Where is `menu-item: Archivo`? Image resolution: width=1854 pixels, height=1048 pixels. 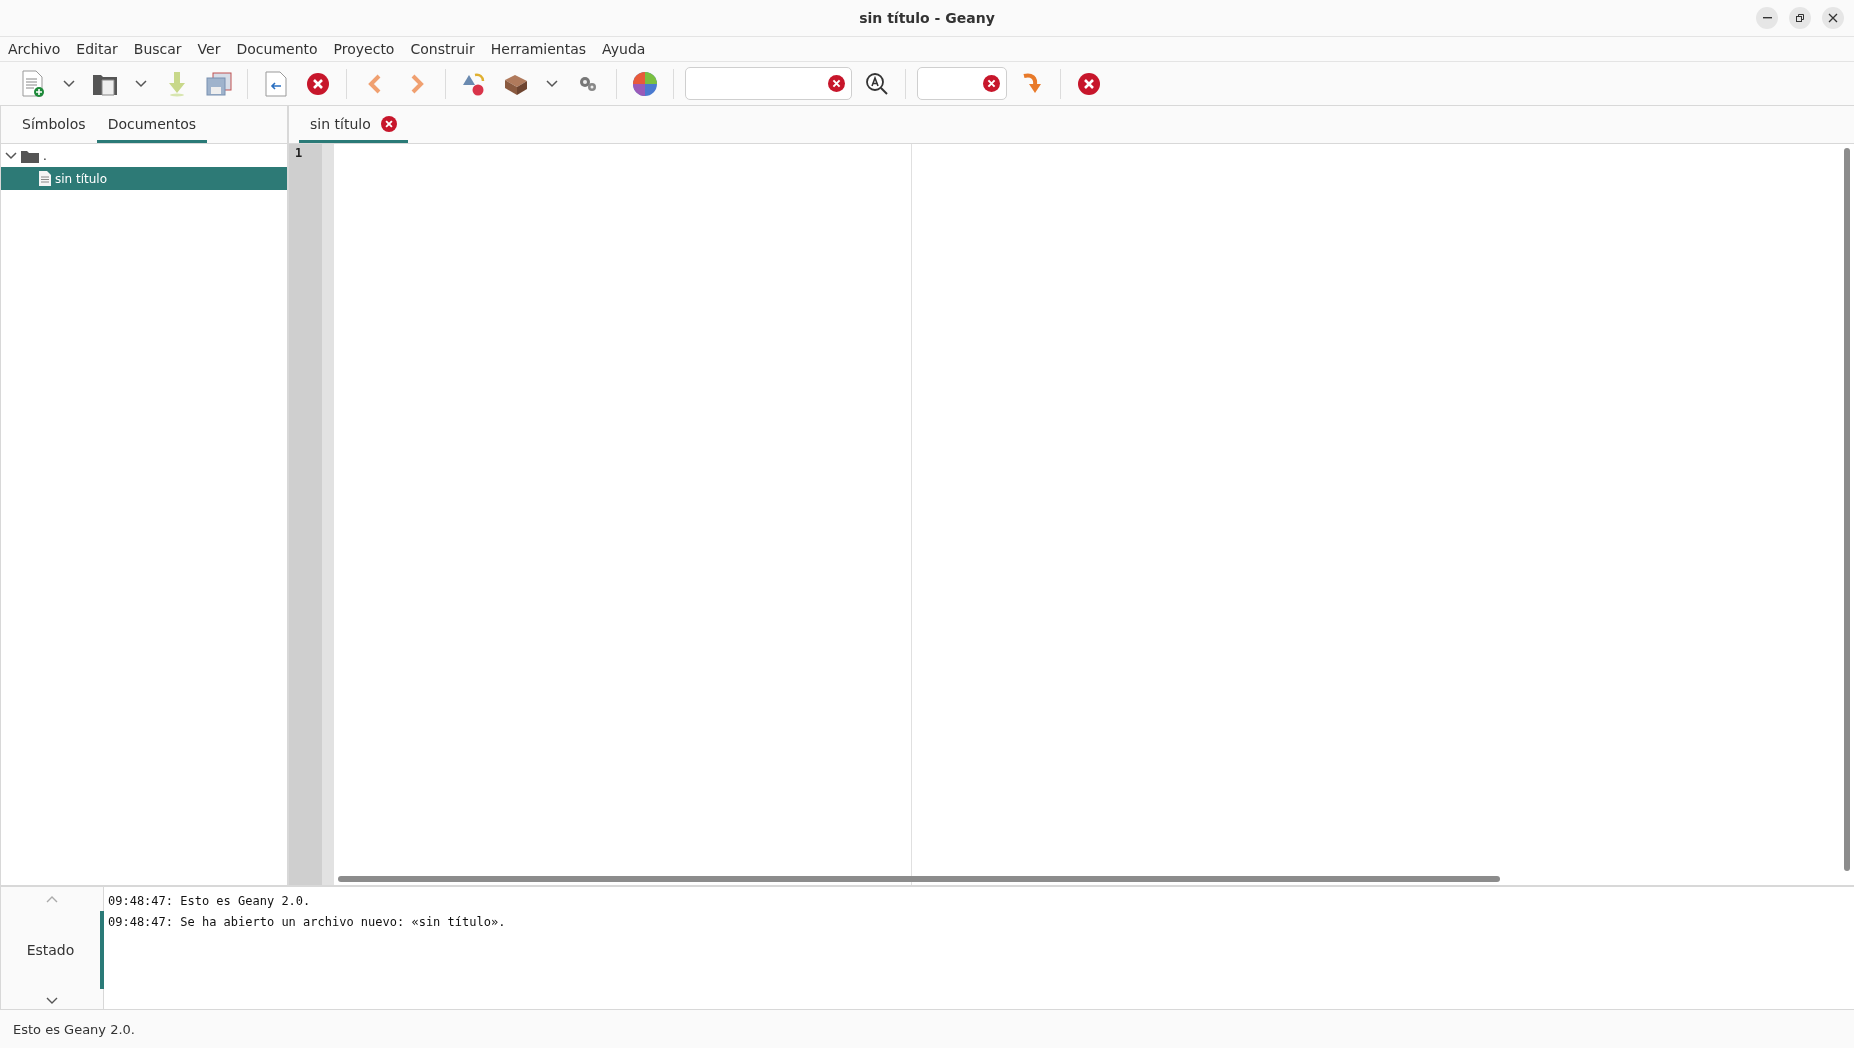
menu-item: Archivo is located at coordinates (35, 49).